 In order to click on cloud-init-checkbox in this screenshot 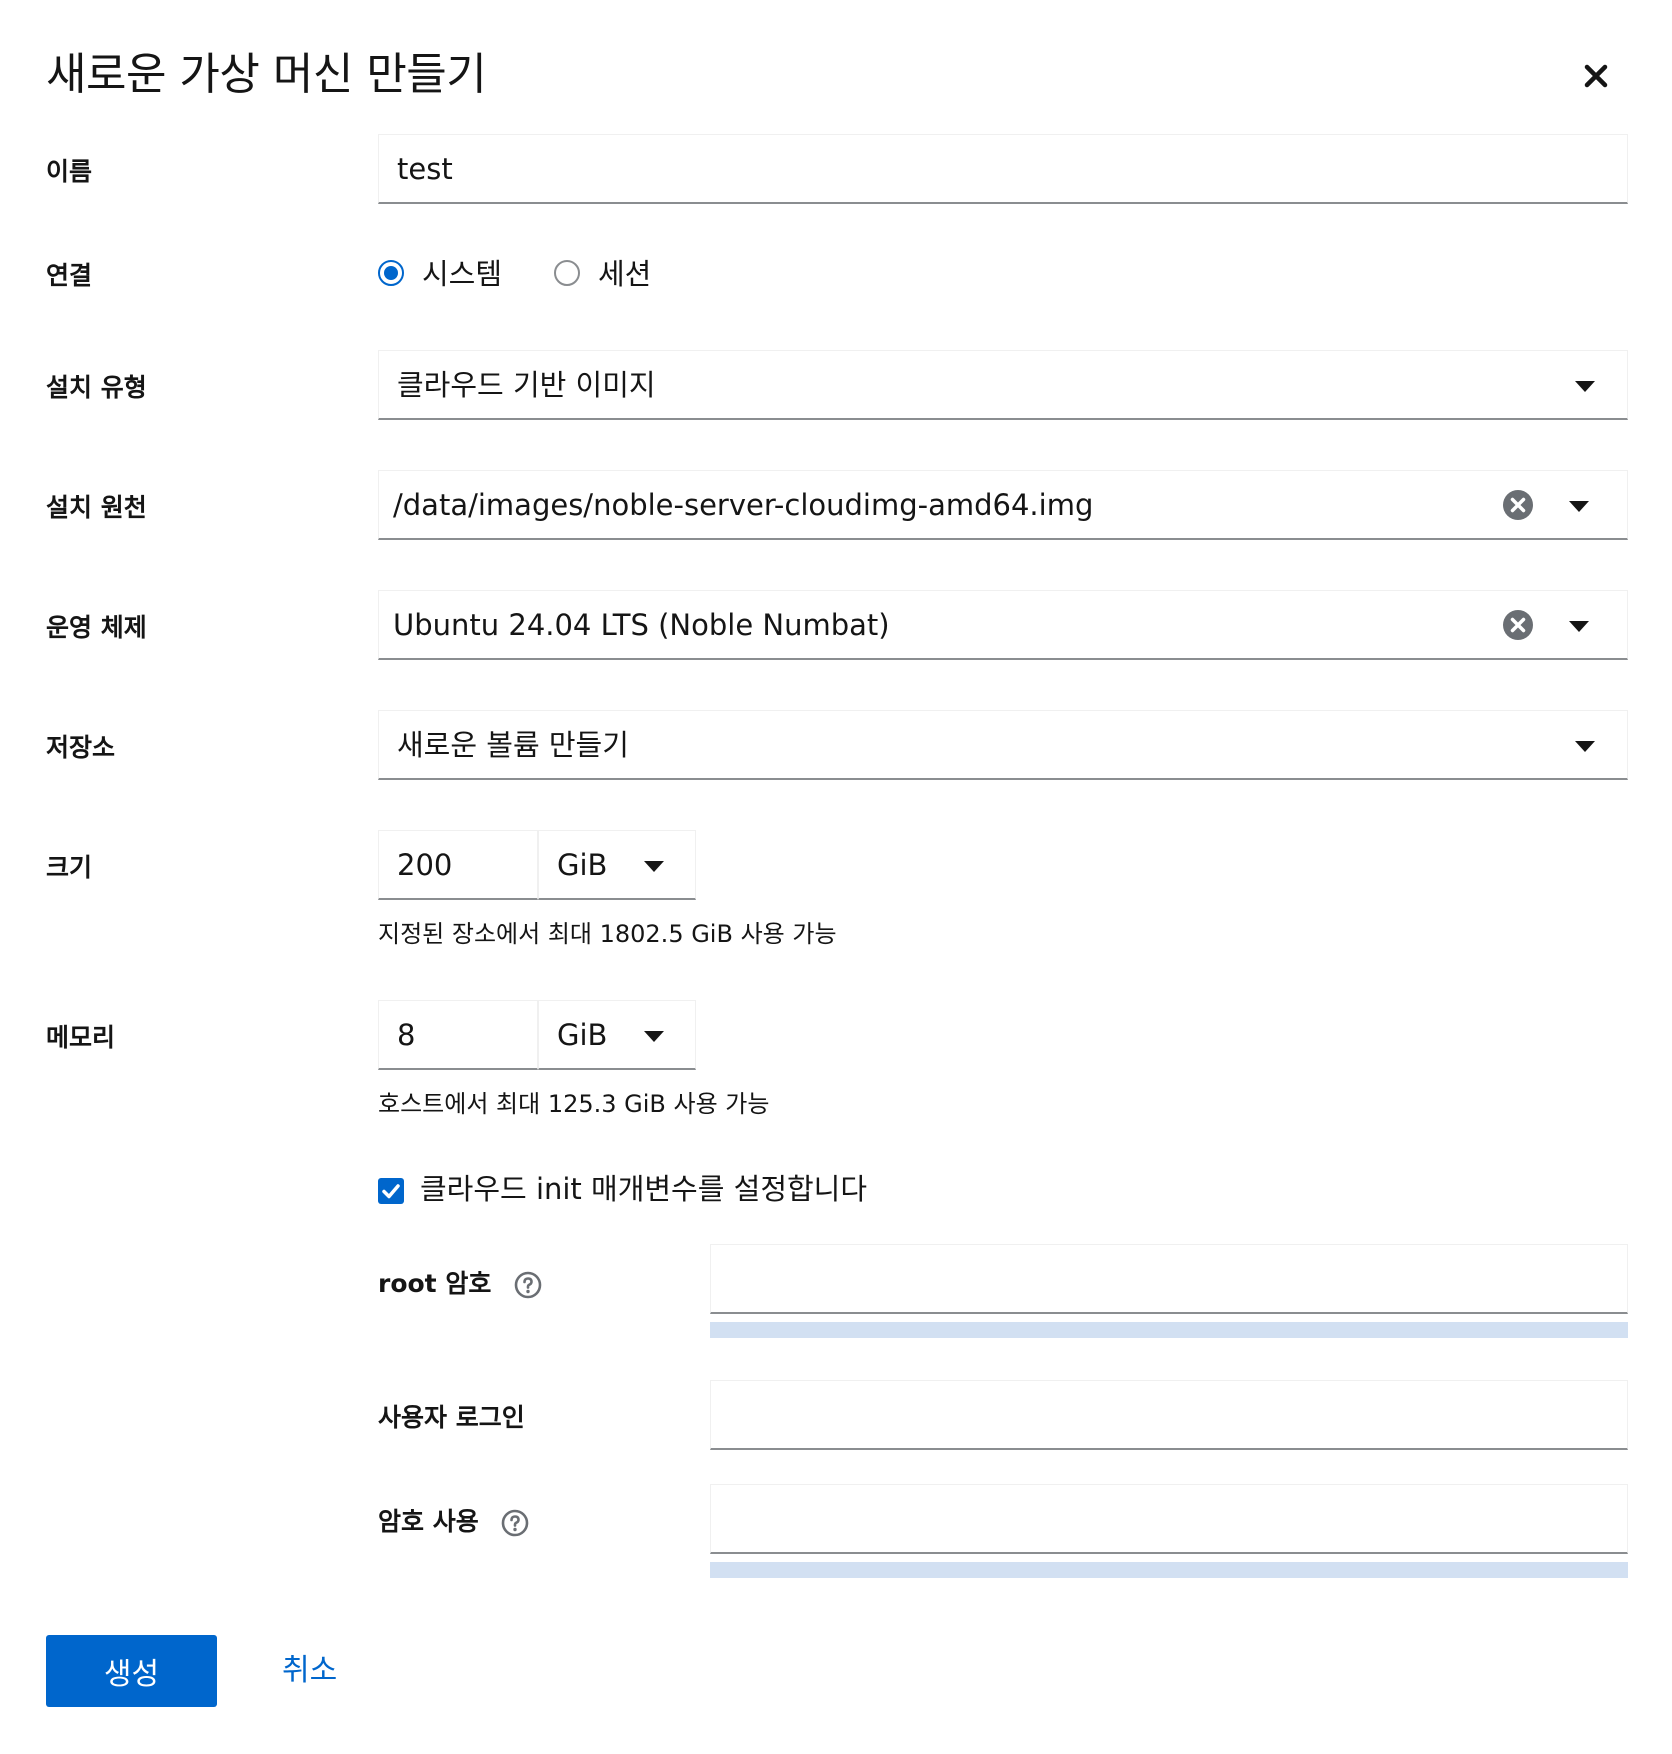, I will do `click(391, 1191)`.